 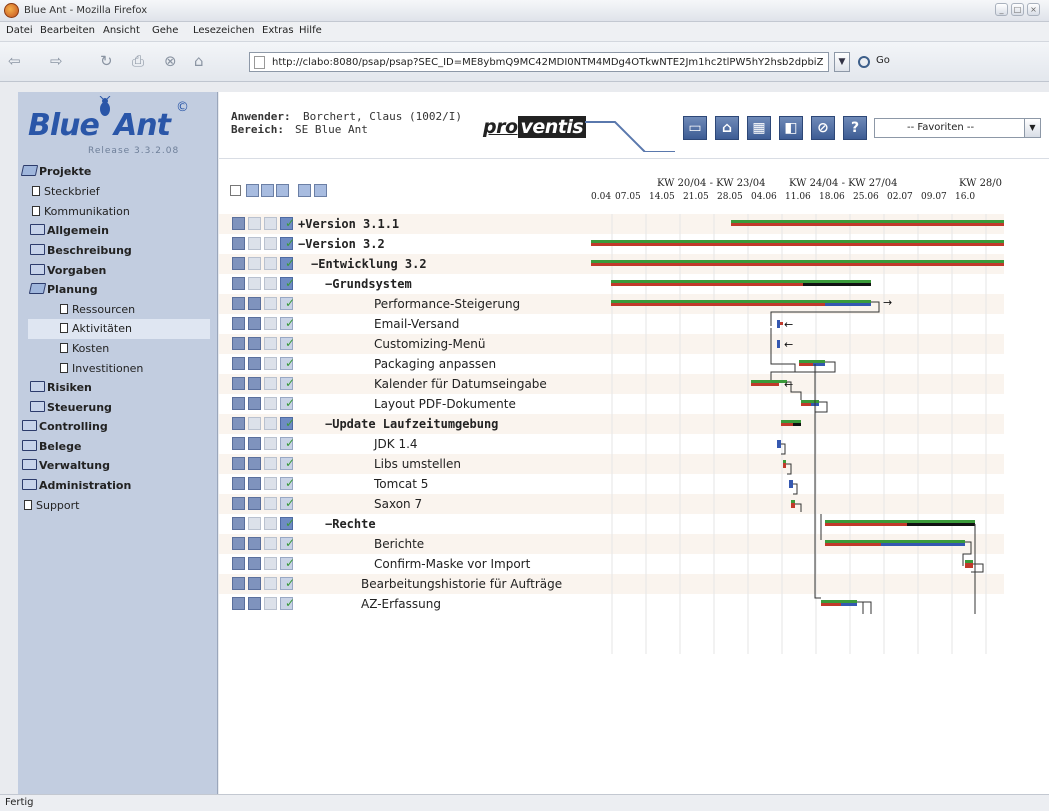 I want to click on row-label: Saxon 7, so click(x=398, y=504).